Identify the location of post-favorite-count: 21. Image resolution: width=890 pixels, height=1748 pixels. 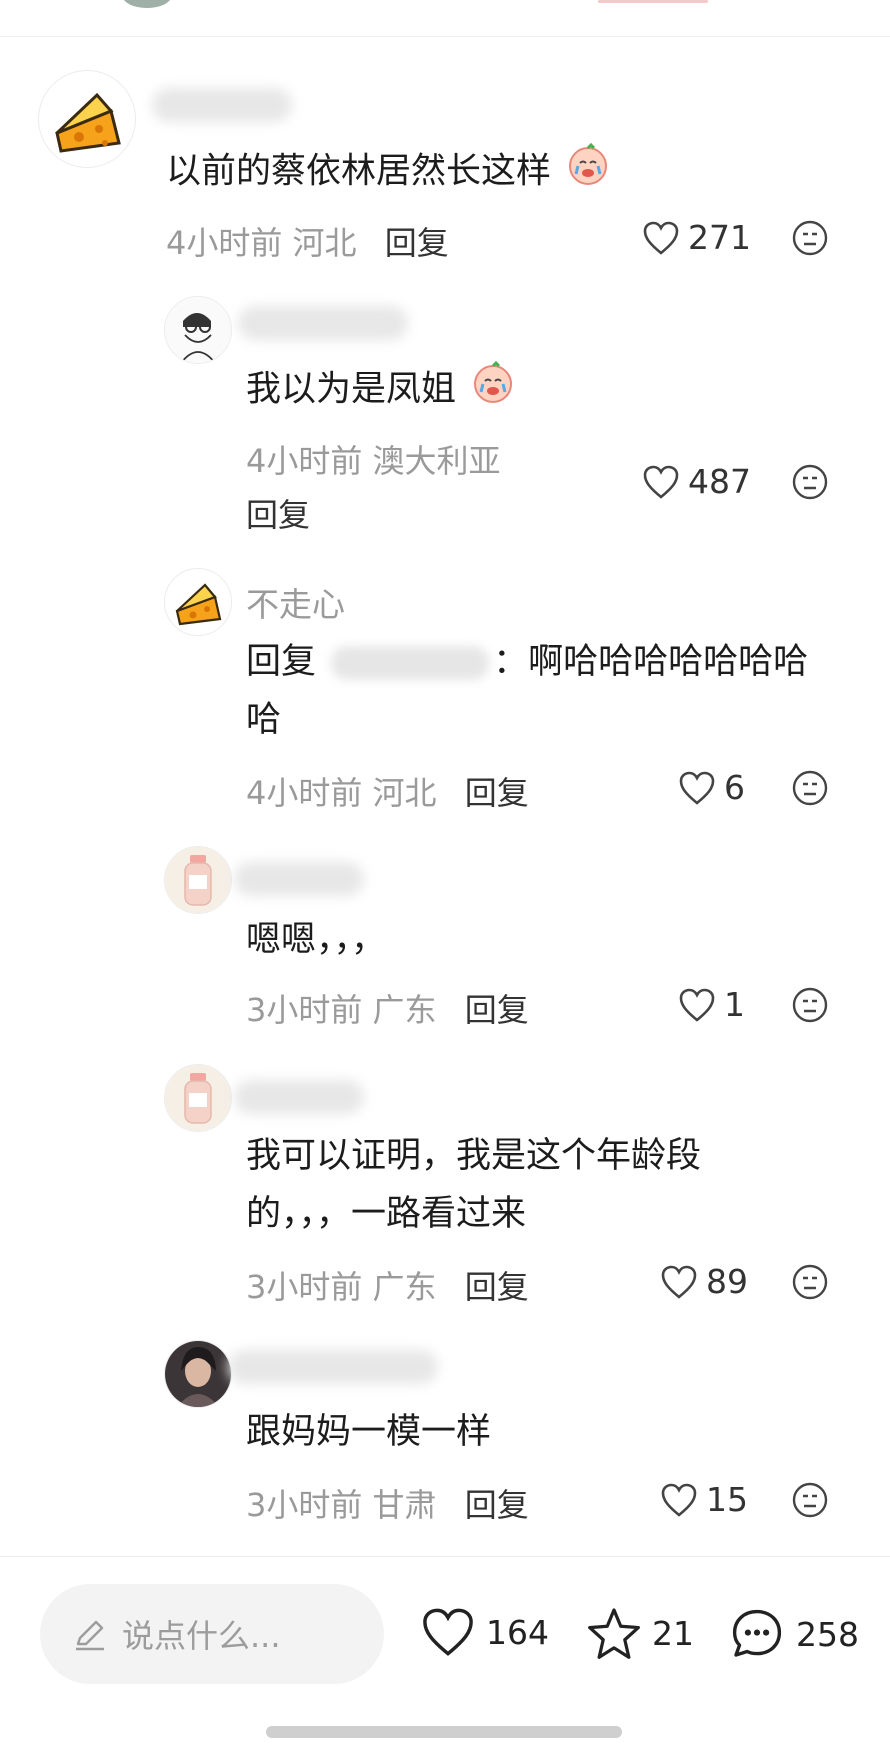
(673, 1633).